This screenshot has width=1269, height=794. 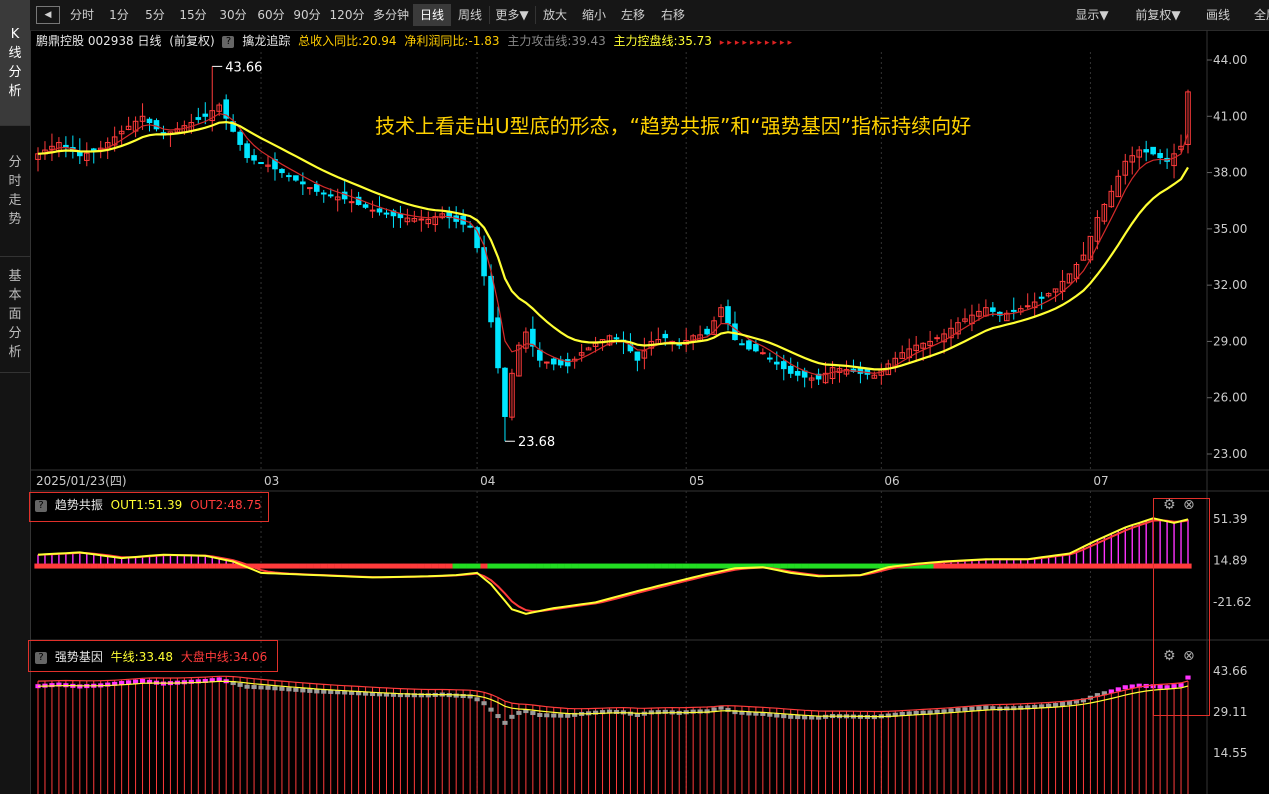 What do you see at coordinates (1181, 607) in the screenshot?
I see `highlight-box-right` at bounding box center [1181, 607].